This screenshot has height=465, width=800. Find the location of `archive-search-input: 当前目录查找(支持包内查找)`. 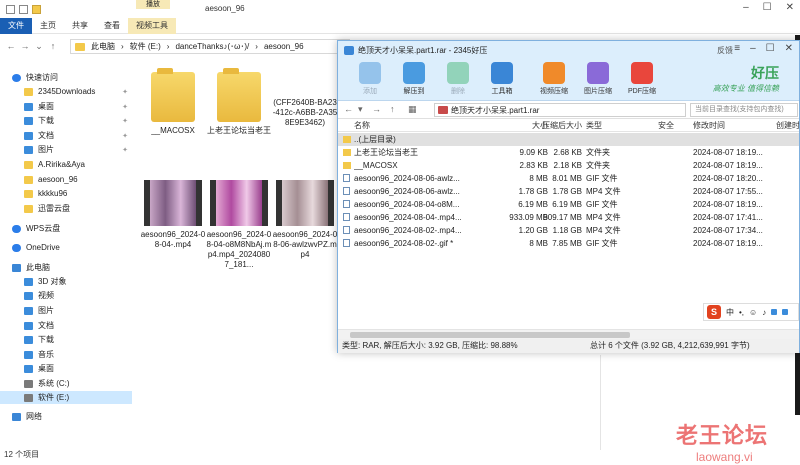

archive-search-input: 当前目录查找(支持包内查找) is located at coordinates (744, 110).